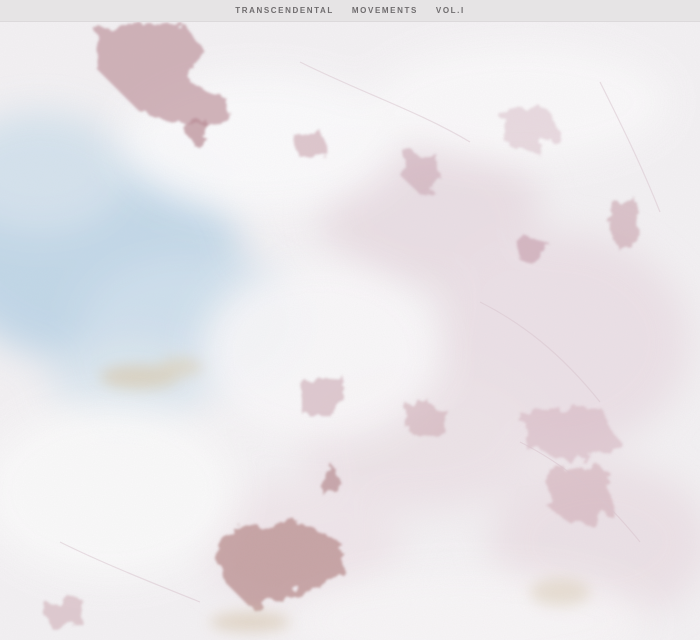  What do you see at coordinates (384, 10) in the screenshot?
I see `title-word-movements: MOVEMENTS` at bounding box center [384, 10].